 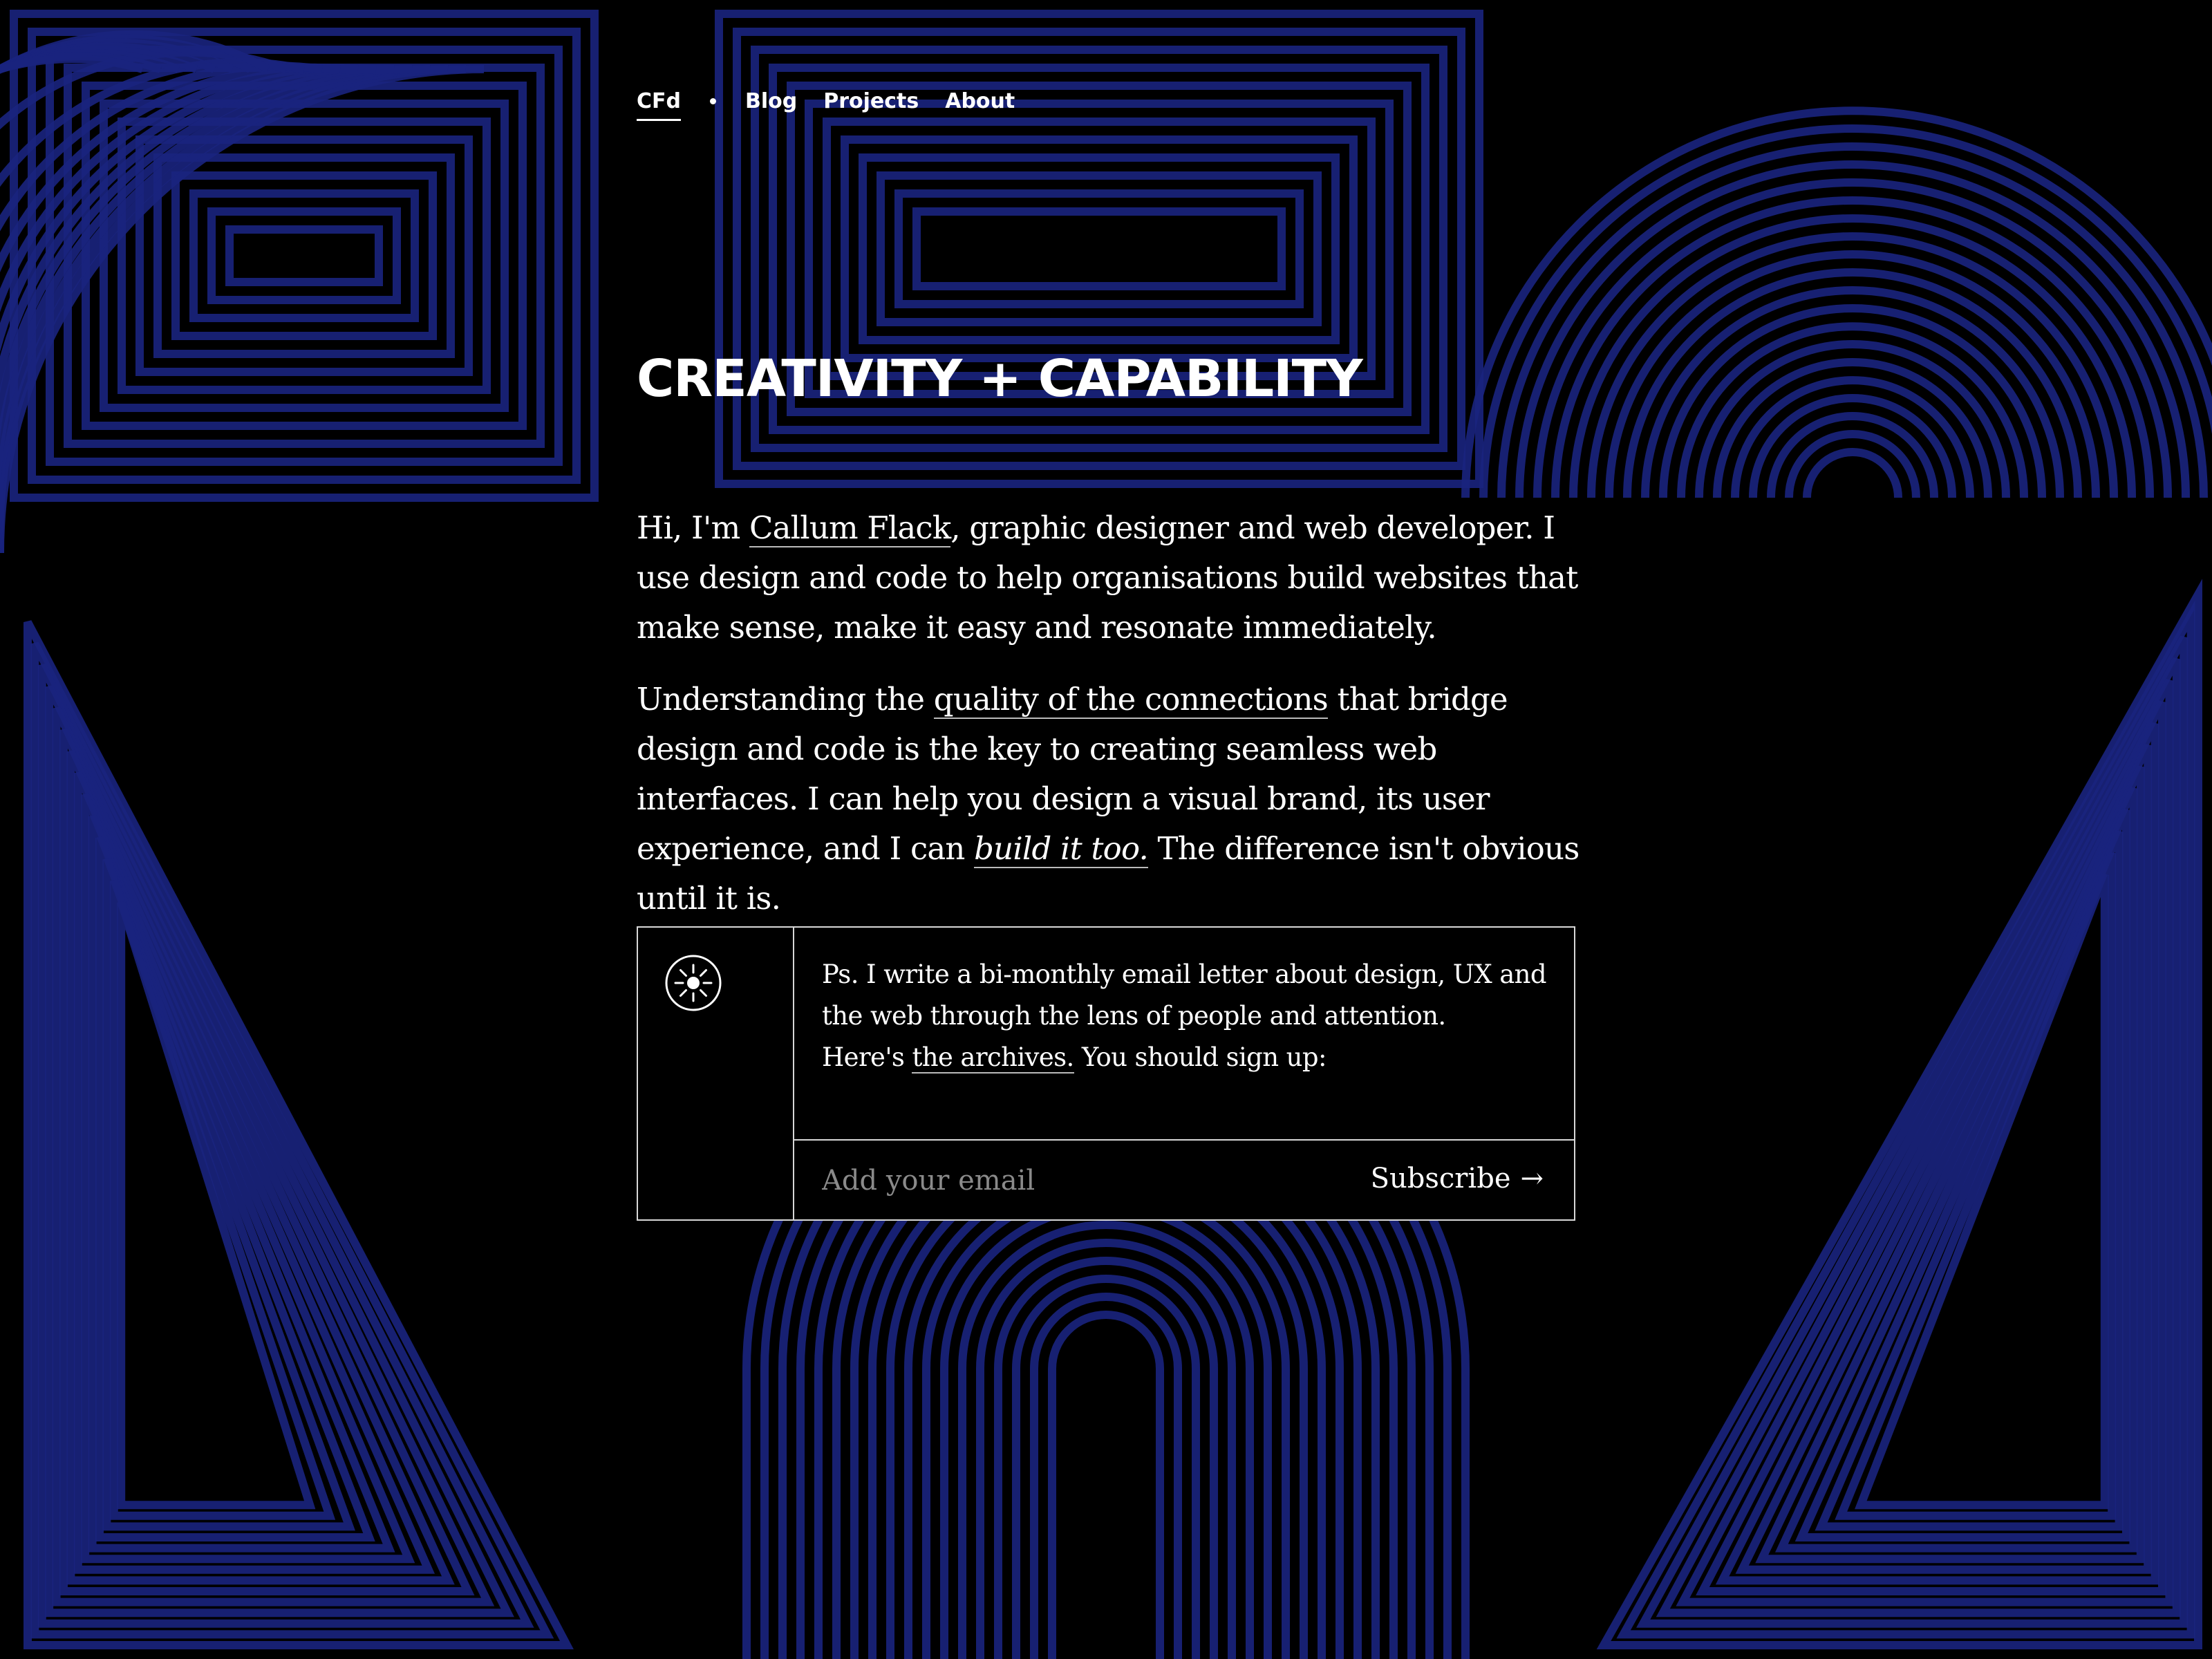 What do you see at coordinates (1000, 379) in the screenshot?
I see `page-headline: CREATIVITY + CAPABILITY` at bounding box center [1000, 379].